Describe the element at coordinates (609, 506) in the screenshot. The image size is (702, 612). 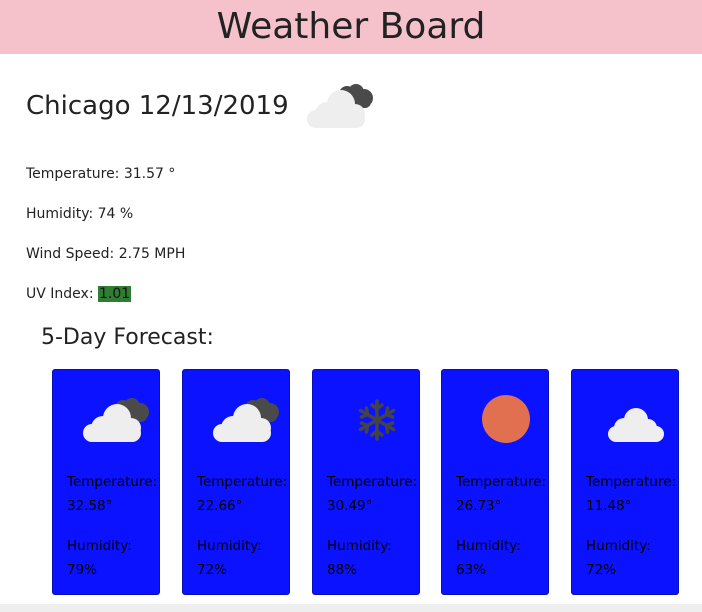
I see `forecast-temp-value: 11.48°` at that location.